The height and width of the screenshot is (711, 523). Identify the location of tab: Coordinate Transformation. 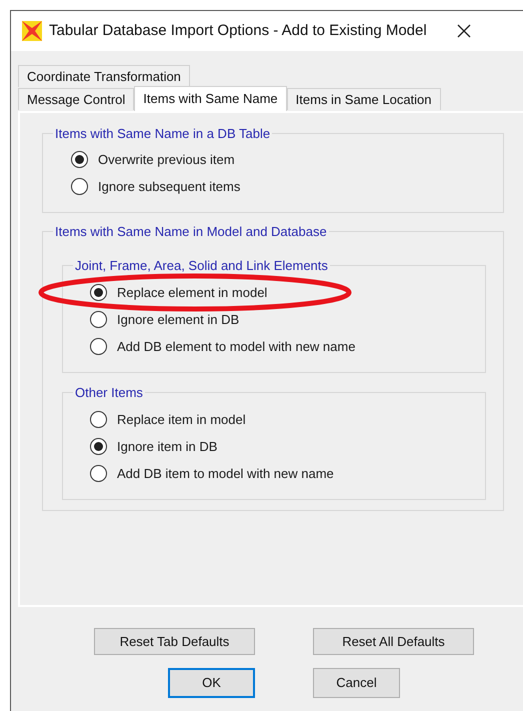
(104, 76).